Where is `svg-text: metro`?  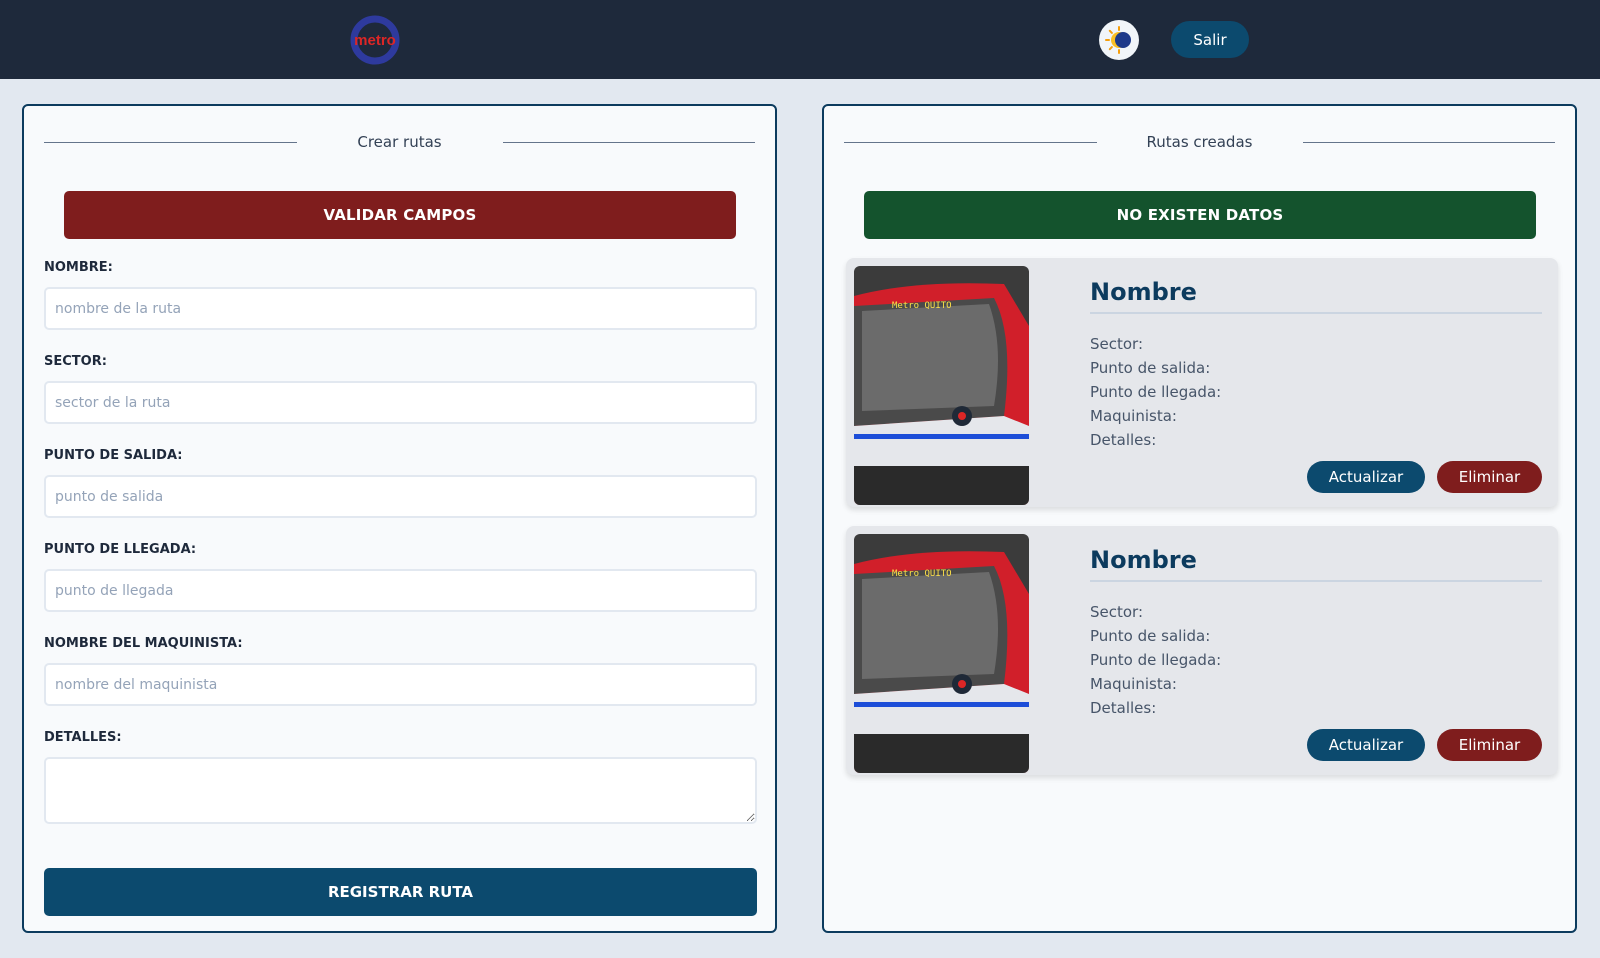
svg-text: metro is located at coordinates (375, 40).